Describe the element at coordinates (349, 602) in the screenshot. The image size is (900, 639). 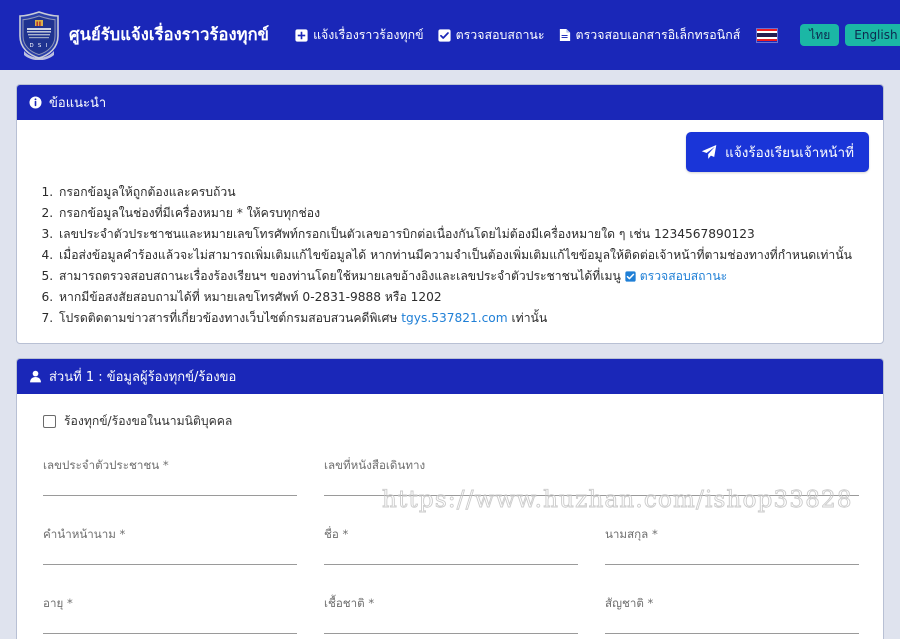
I see `field-label: เชื้อชาติ *` at that location.